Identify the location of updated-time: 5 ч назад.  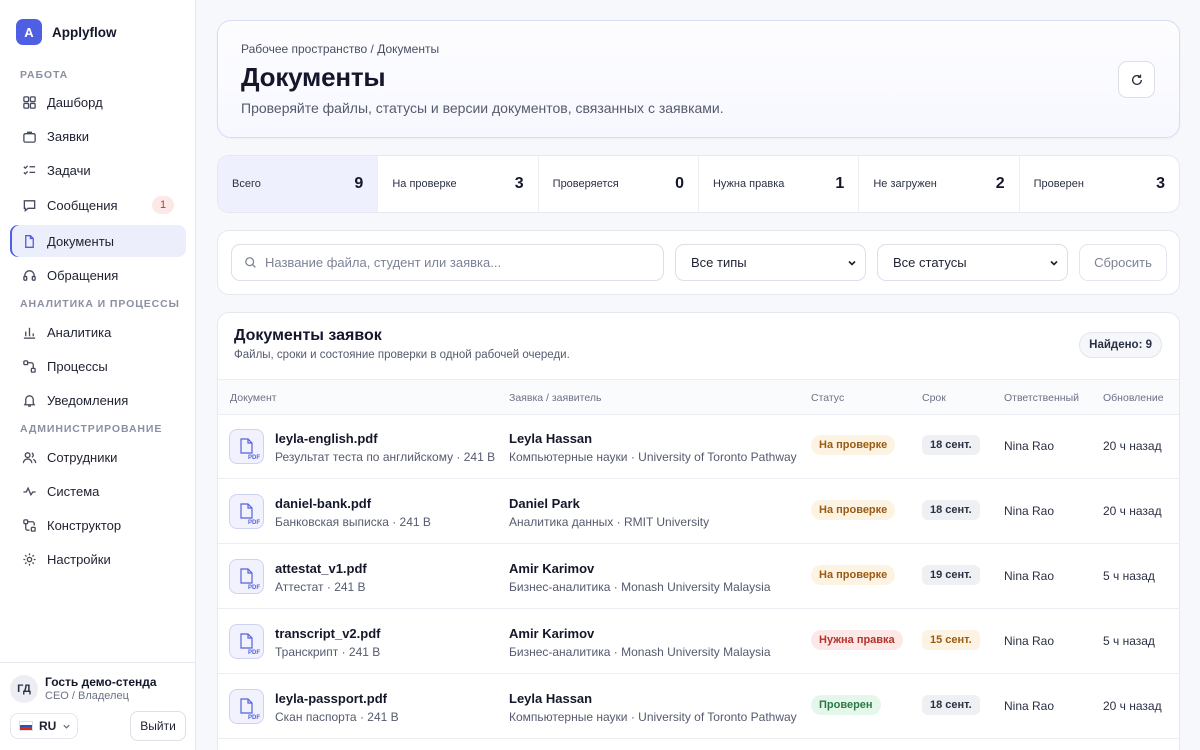
(1129, 641).